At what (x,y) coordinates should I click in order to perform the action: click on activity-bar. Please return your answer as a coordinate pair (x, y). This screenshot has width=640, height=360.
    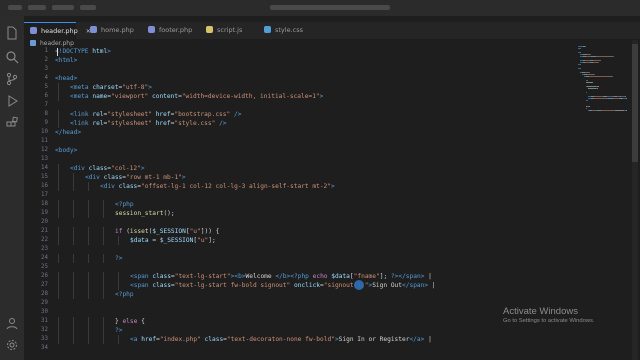
    Looking at the image, I should click on (12, 188).